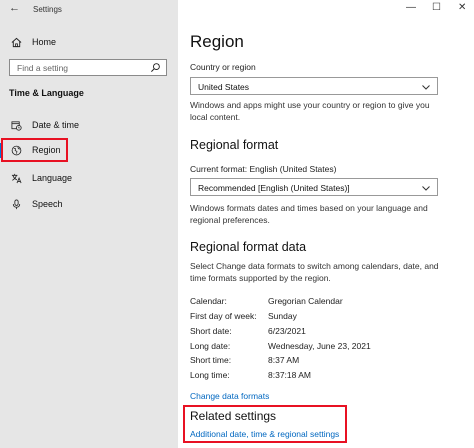  Describe the element at coordinates (47, 204) in the screenshot. I see `sidebar-item-label: Speech` at that location.